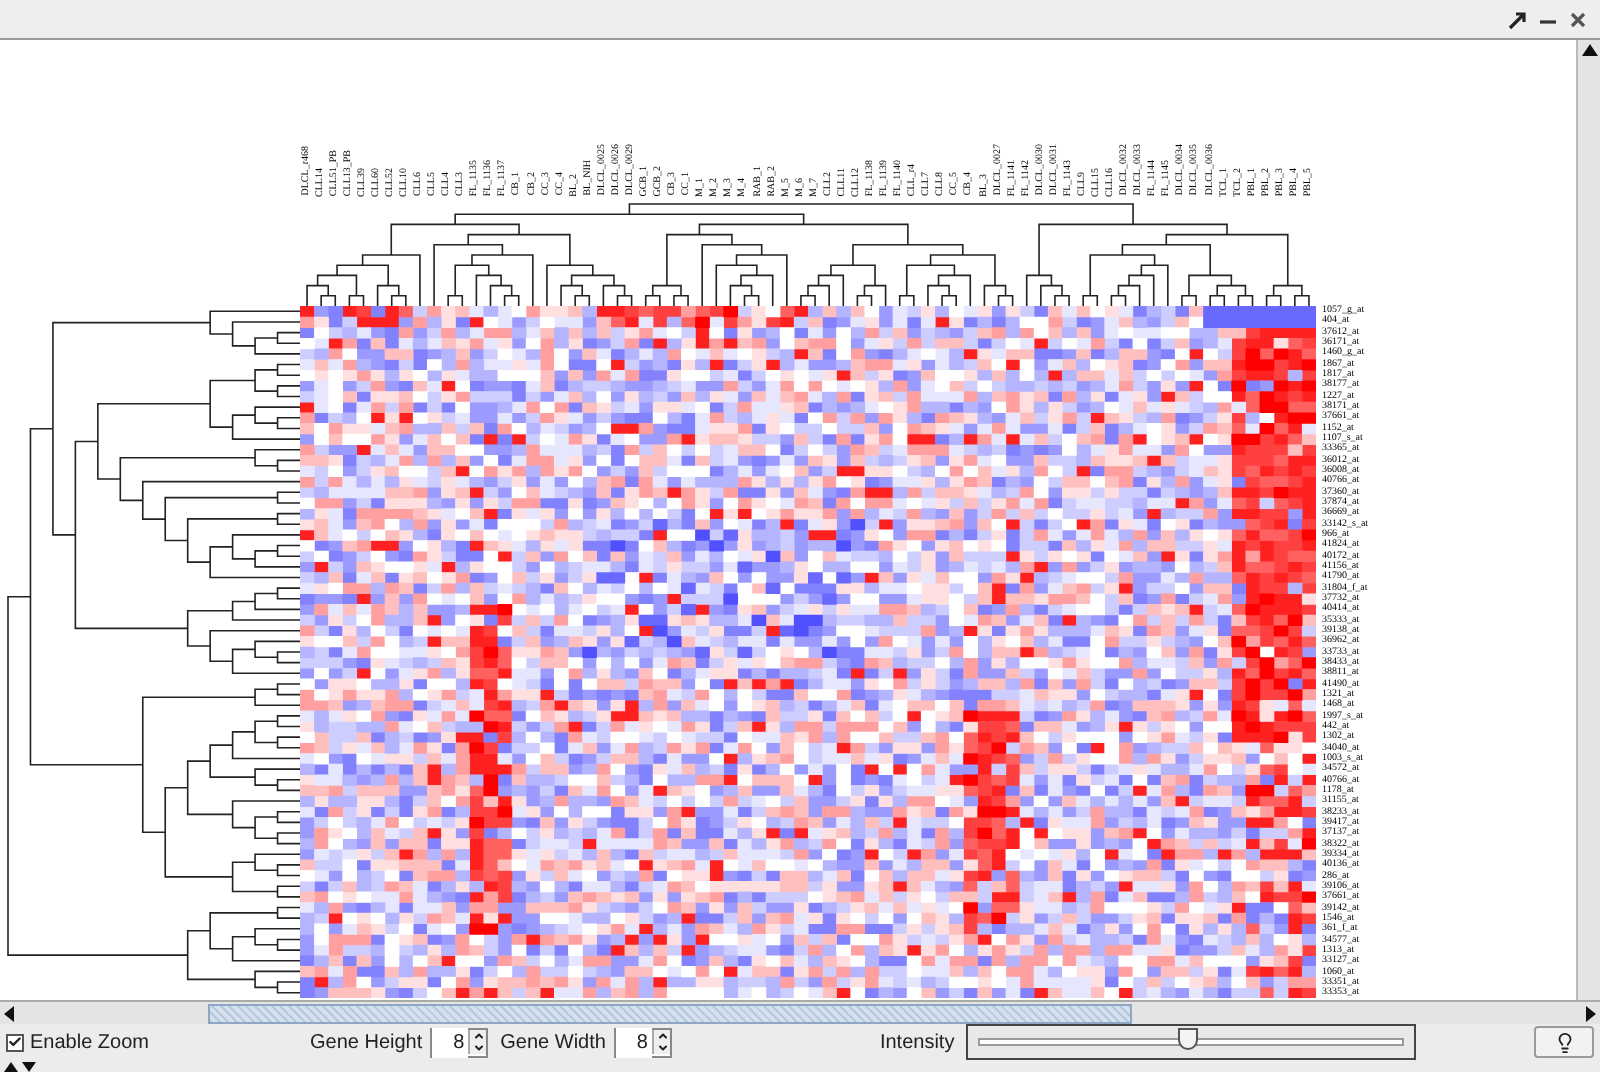  Describe the element at coordinates (1589, 50) in the screenshot. I see `scroll-up-icon` at that location.